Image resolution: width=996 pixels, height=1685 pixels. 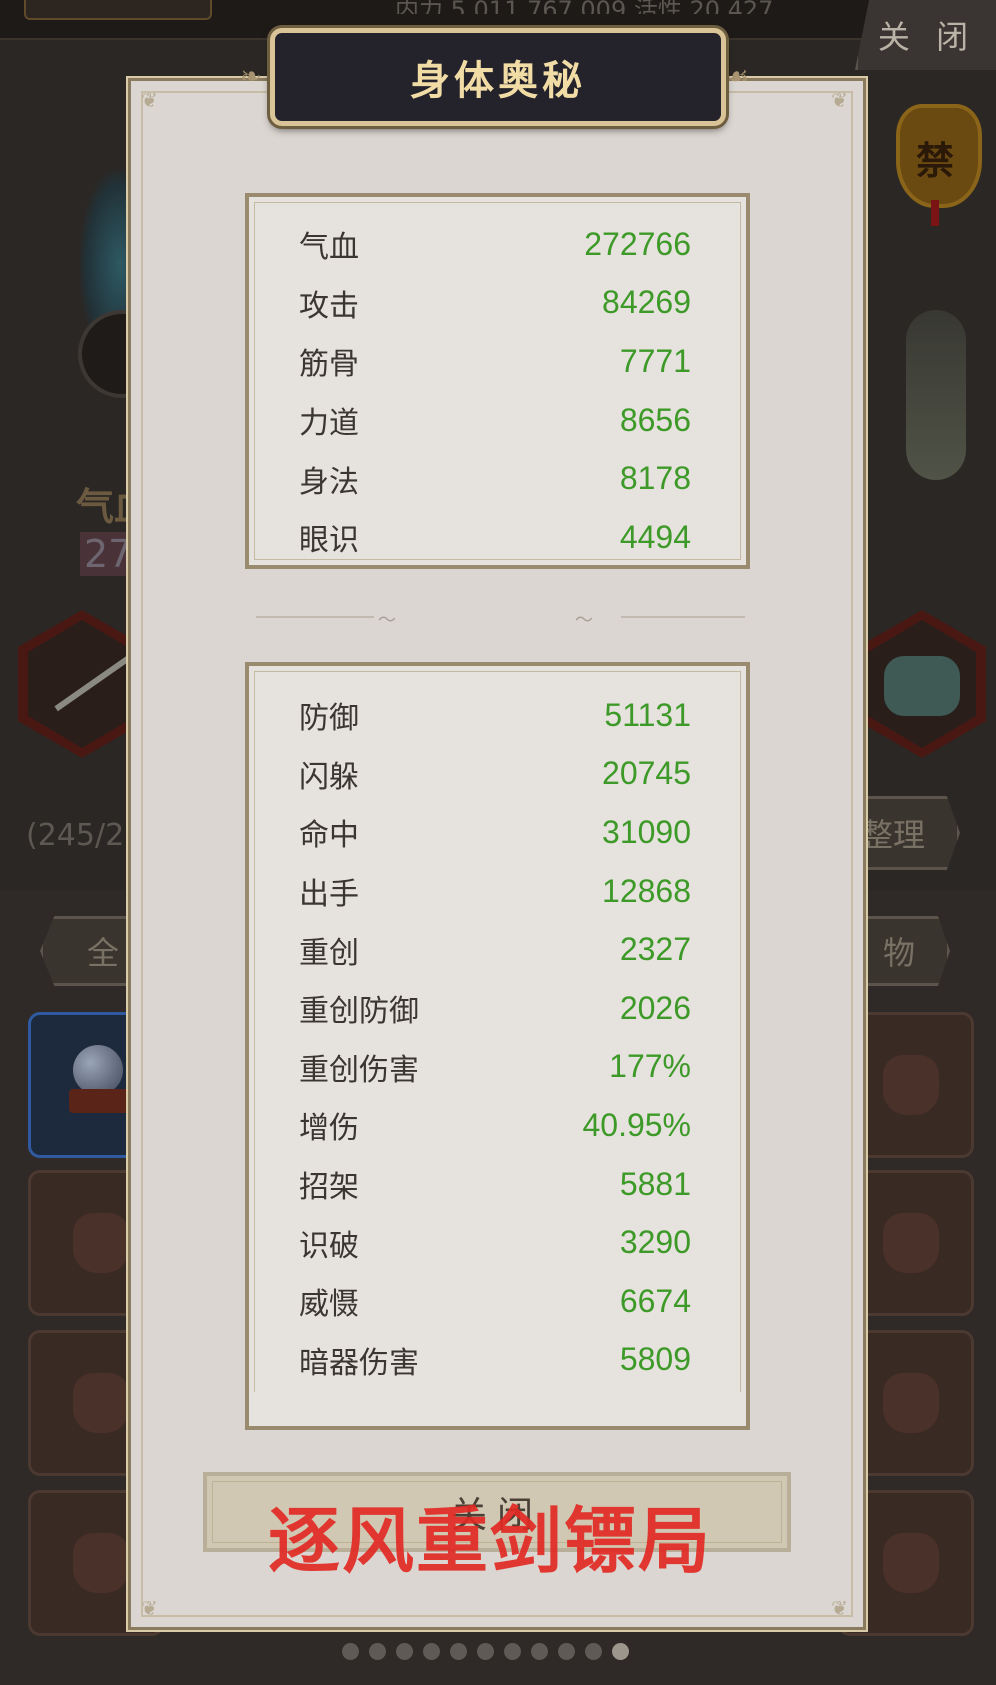 I want to click on stat-value: 12868, so click(x=646, y=890).